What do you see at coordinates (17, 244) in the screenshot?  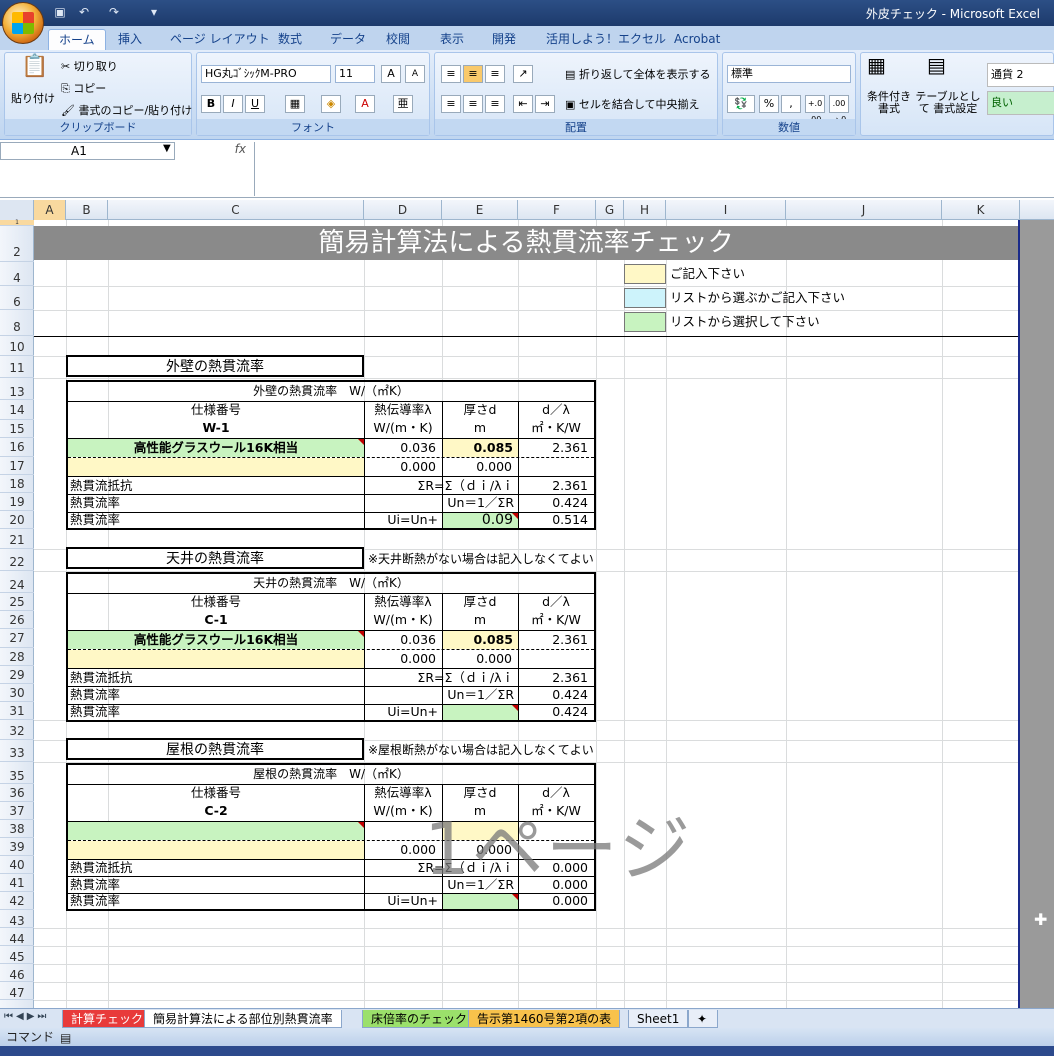 I see `row-header: 2` at bounding box center [17, 244].